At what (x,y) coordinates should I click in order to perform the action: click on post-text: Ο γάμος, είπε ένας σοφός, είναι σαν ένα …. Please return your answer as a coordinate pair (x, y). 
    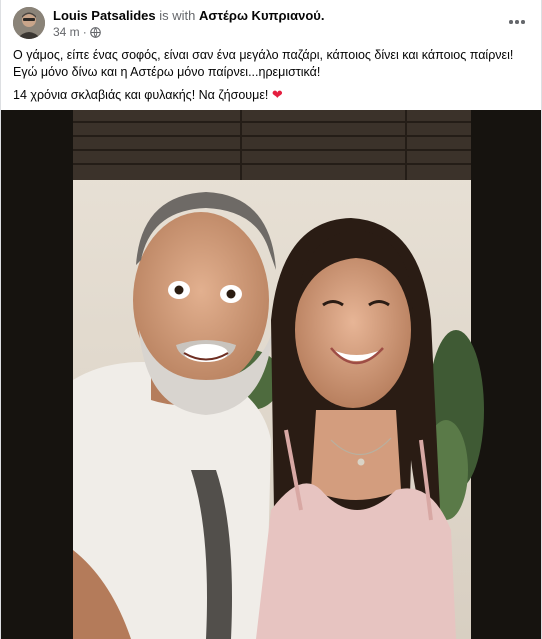
    Looking at the image, I should click on (271, 75).